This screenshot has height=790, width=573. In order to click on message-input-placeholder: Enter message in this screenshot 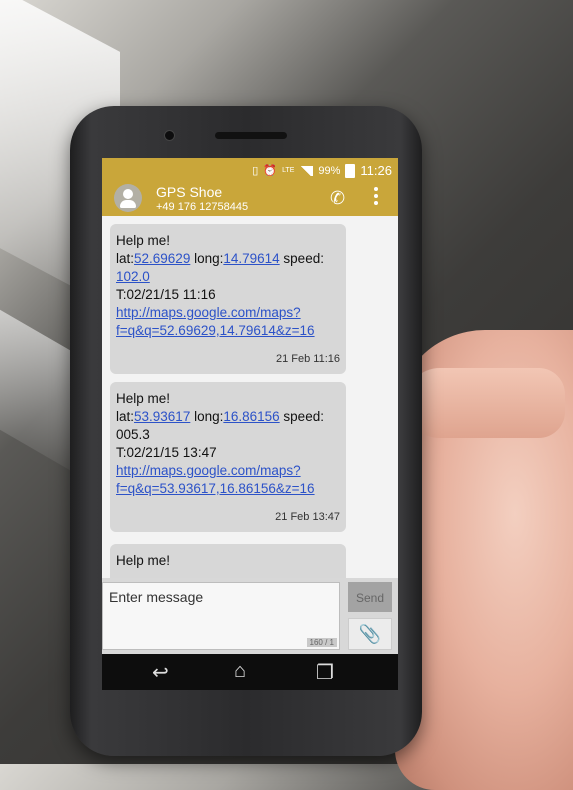, I will do `click(156, 597)`.